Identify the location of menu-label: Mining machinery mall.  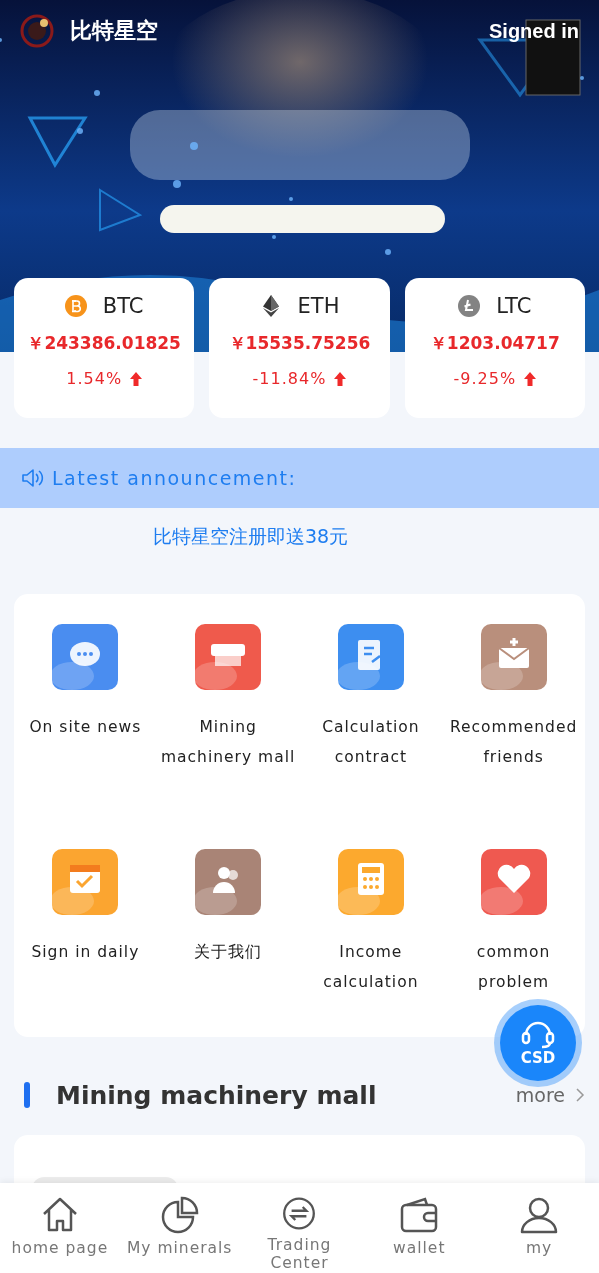
(228, 742).